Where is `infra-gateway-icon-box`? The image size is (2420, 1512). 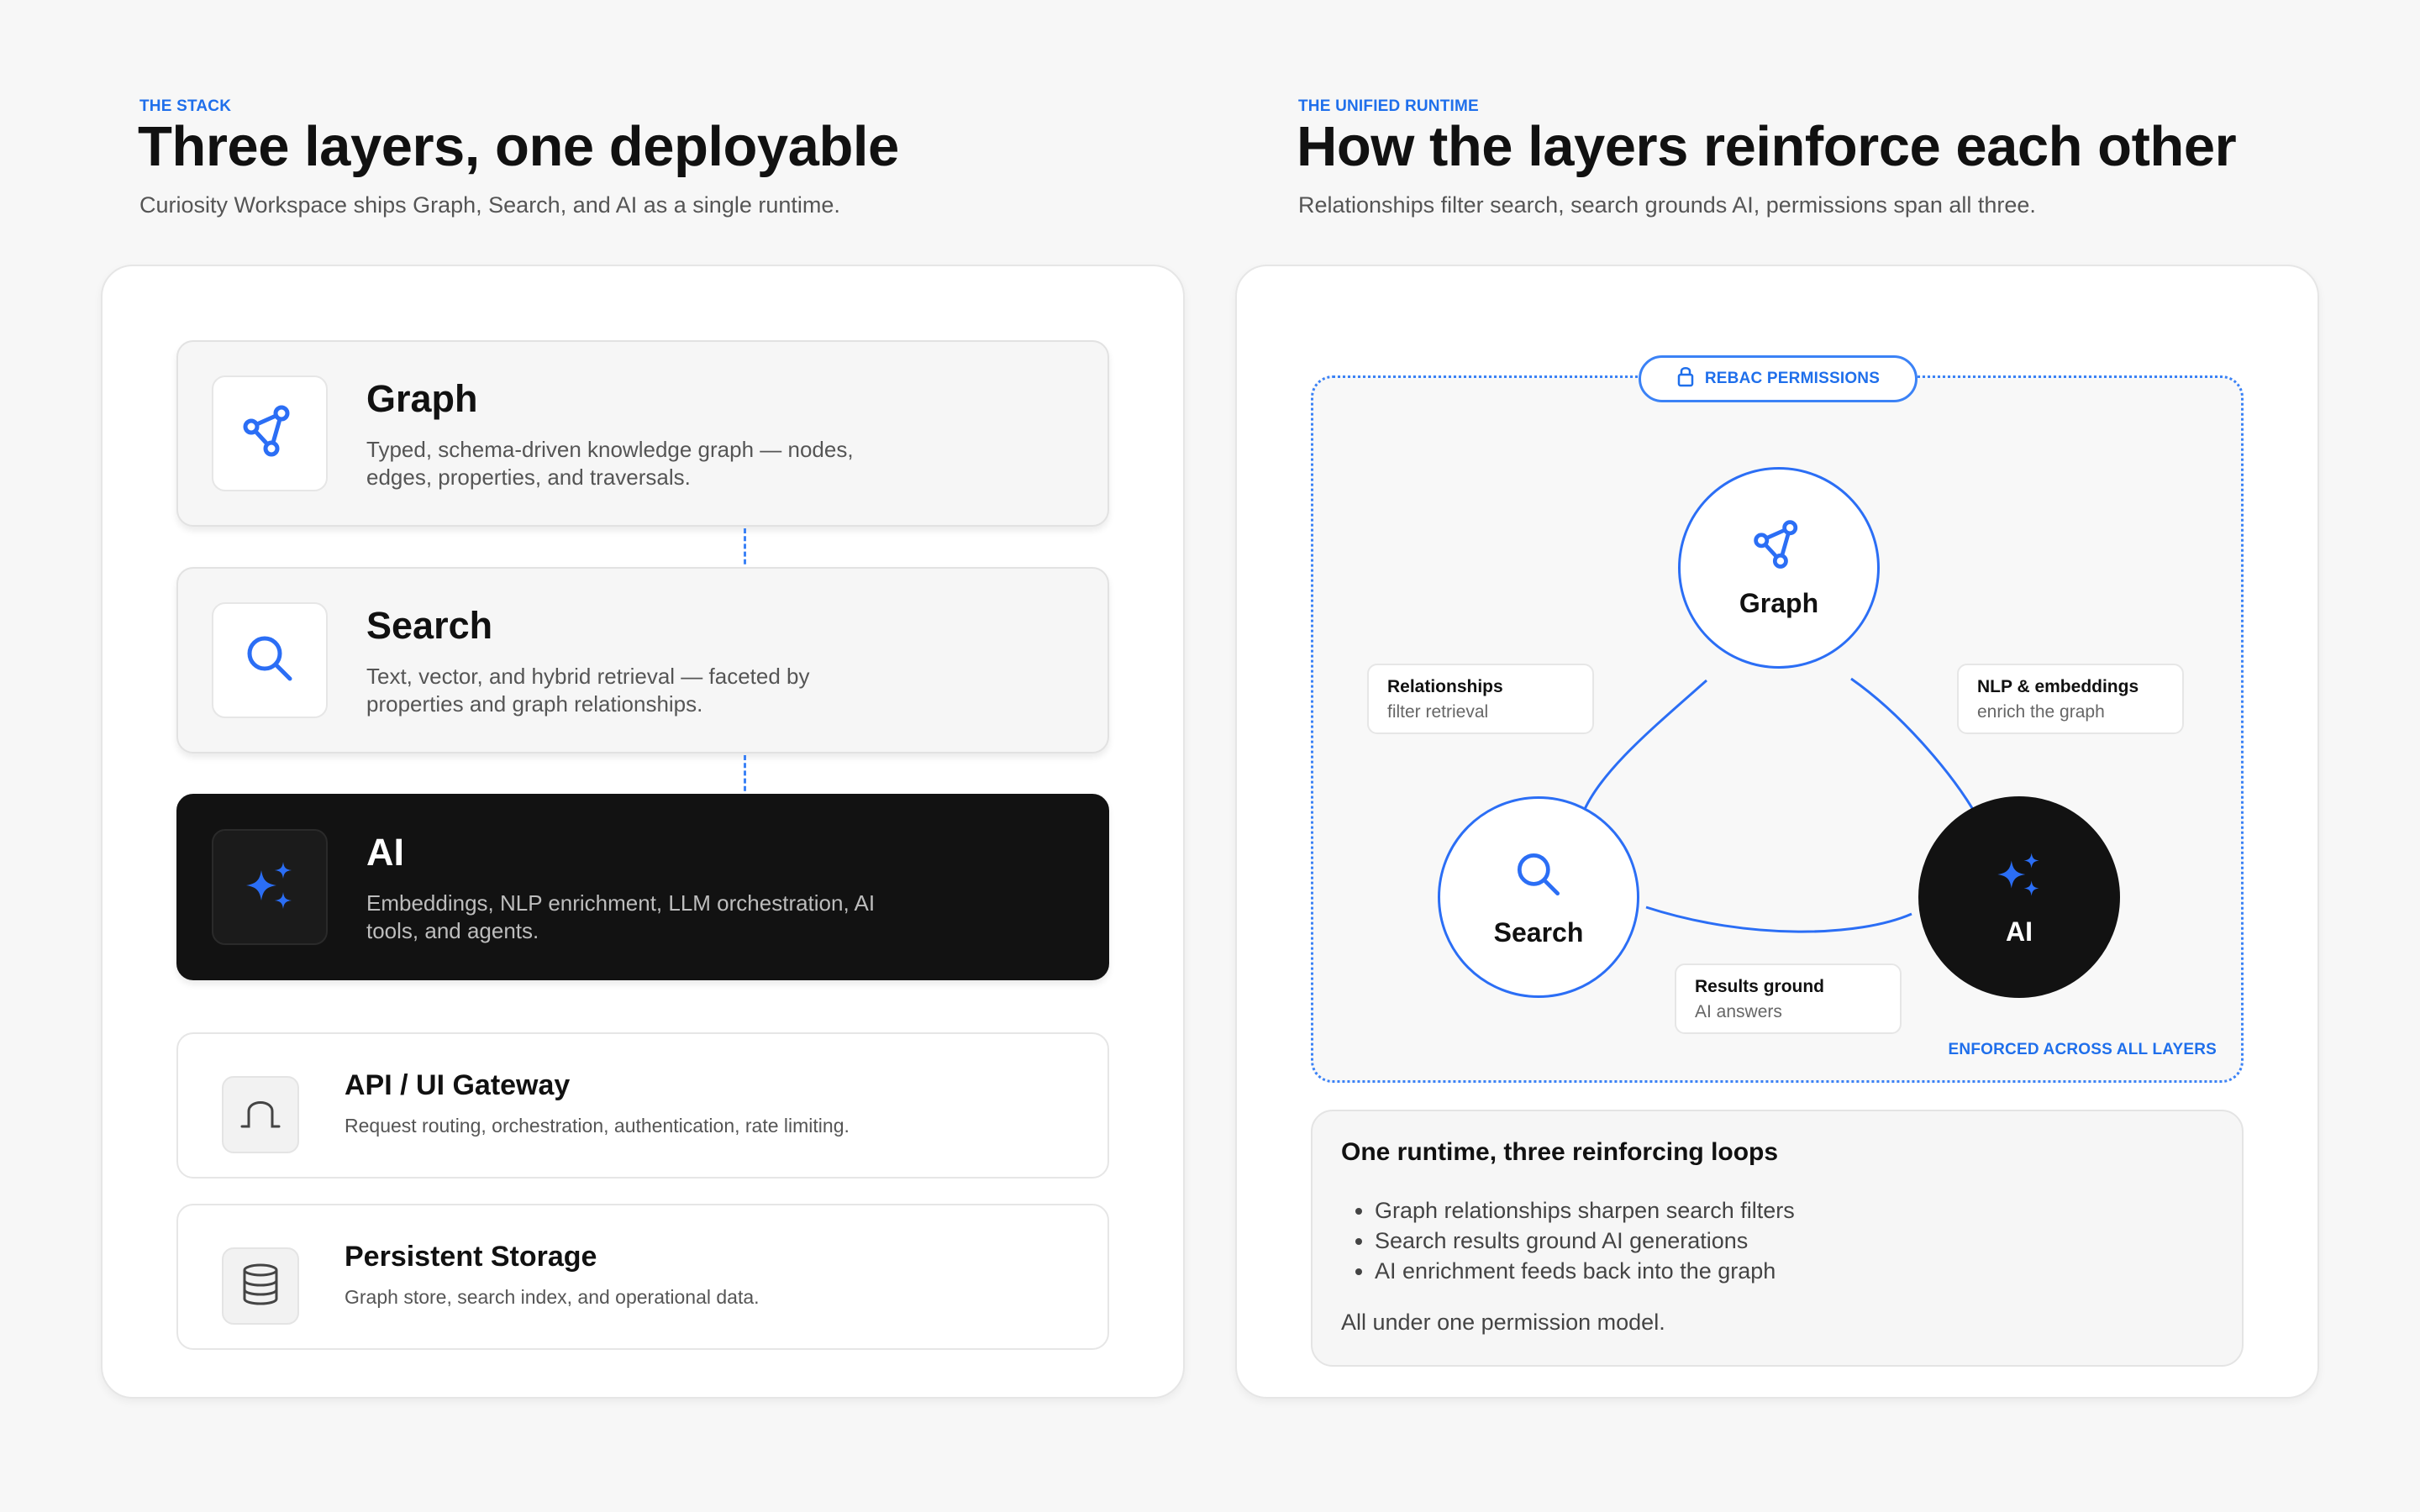 infra-gateway-icon-box is located at coordinates (261, 1114).